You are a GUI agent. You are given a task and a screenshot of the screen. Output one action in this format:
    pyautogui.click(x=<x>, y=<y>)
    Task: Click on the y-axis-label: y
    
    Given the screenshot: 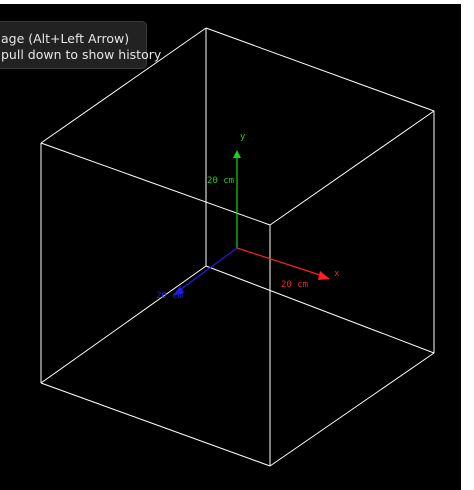 What is the action you would take?
    pyautogui.click(x=243, y=137)
    